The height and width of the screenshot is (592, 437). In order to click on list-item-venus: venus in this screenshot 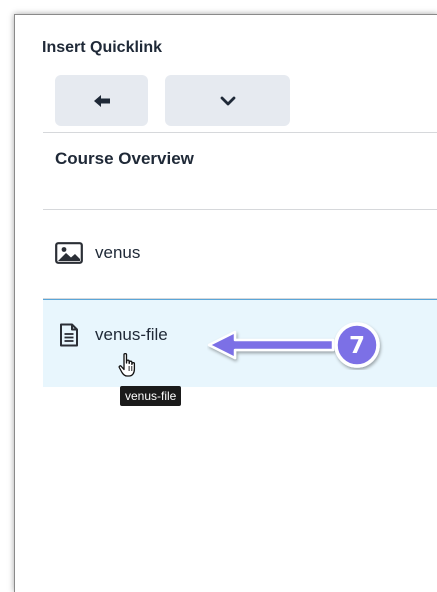, I will do `click(240, 254)`.